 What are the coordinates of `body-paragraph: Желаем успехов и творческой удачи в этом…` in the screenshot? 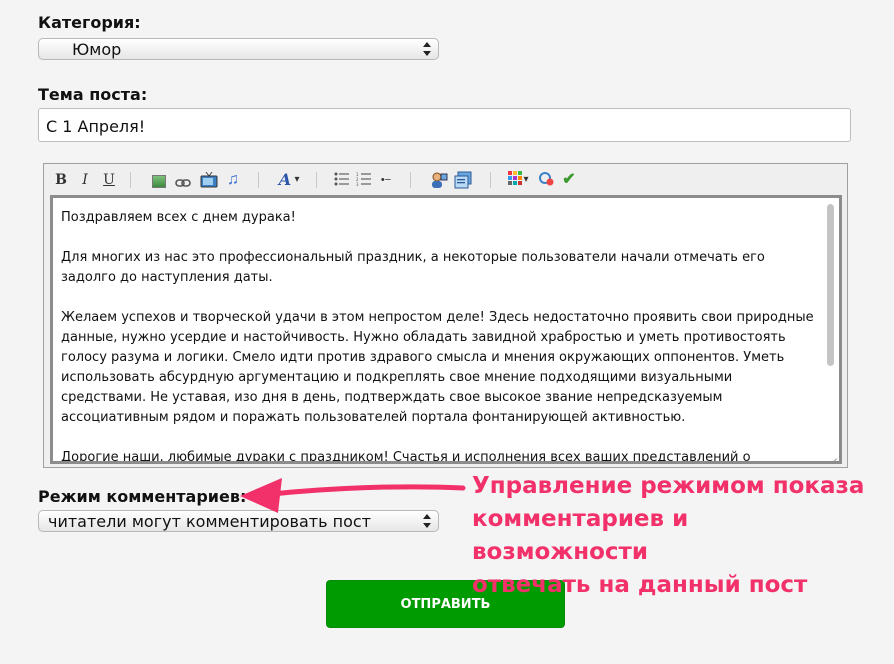 It's located at (437, 367).